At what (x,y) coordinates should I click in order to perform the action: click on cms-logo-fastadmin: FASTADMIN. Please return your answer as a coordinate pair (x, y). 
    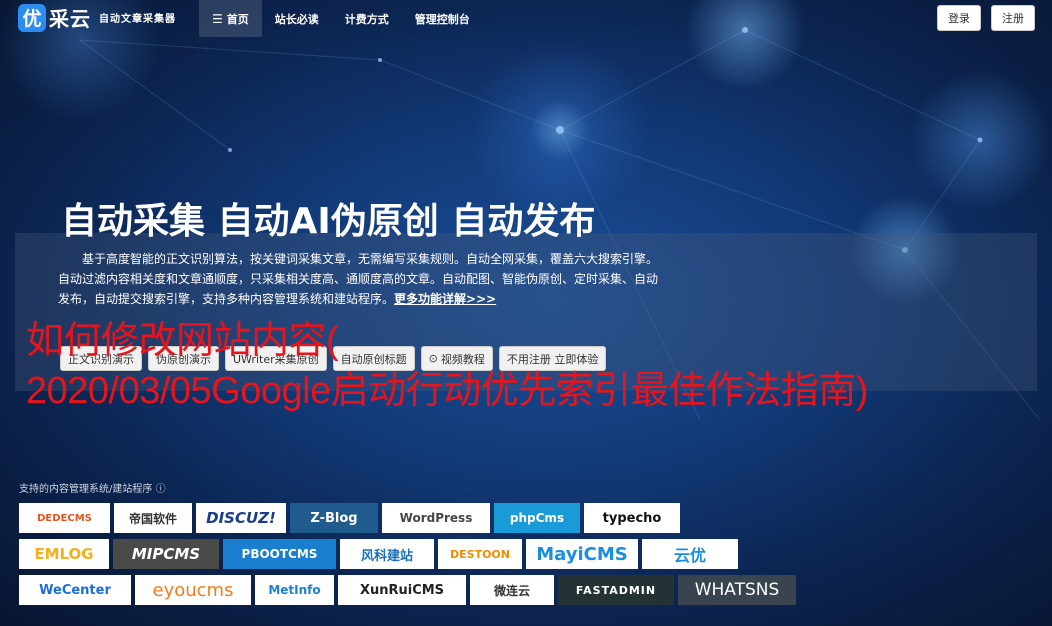
    Looking at the image, I should click on (616, 590).